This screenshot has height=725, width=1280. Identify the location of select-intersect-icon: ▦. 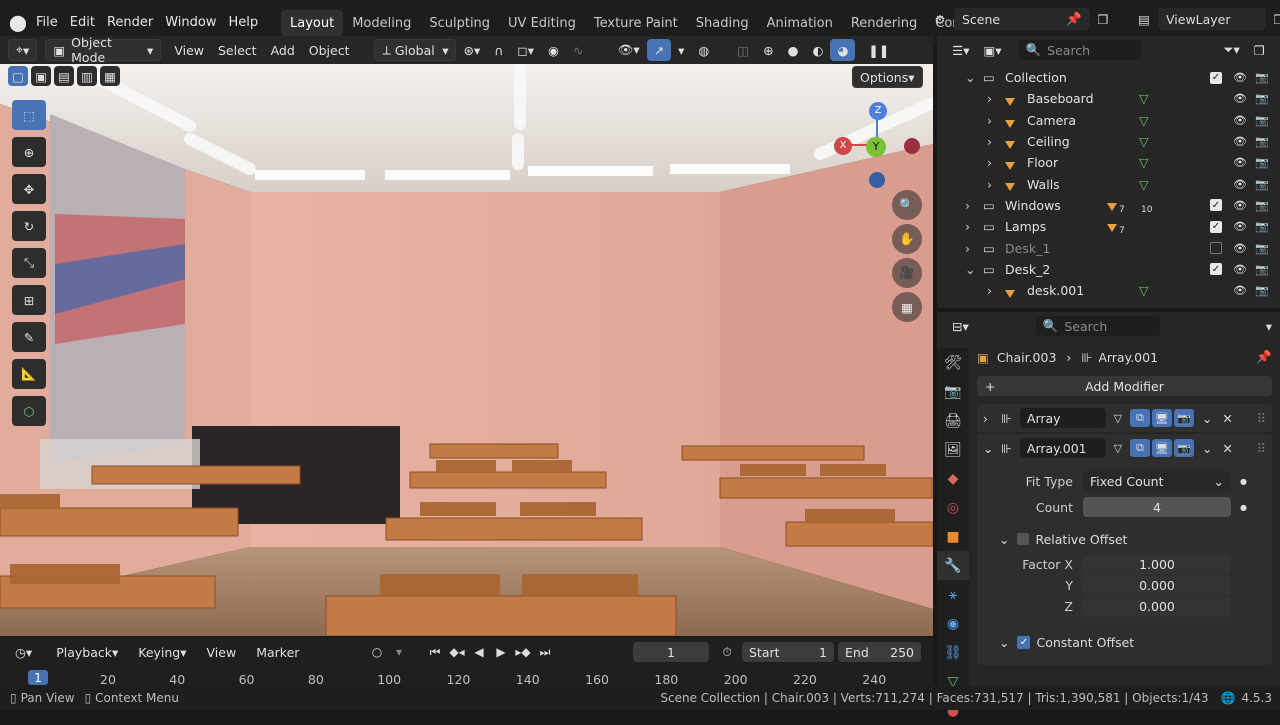
(110, 76).